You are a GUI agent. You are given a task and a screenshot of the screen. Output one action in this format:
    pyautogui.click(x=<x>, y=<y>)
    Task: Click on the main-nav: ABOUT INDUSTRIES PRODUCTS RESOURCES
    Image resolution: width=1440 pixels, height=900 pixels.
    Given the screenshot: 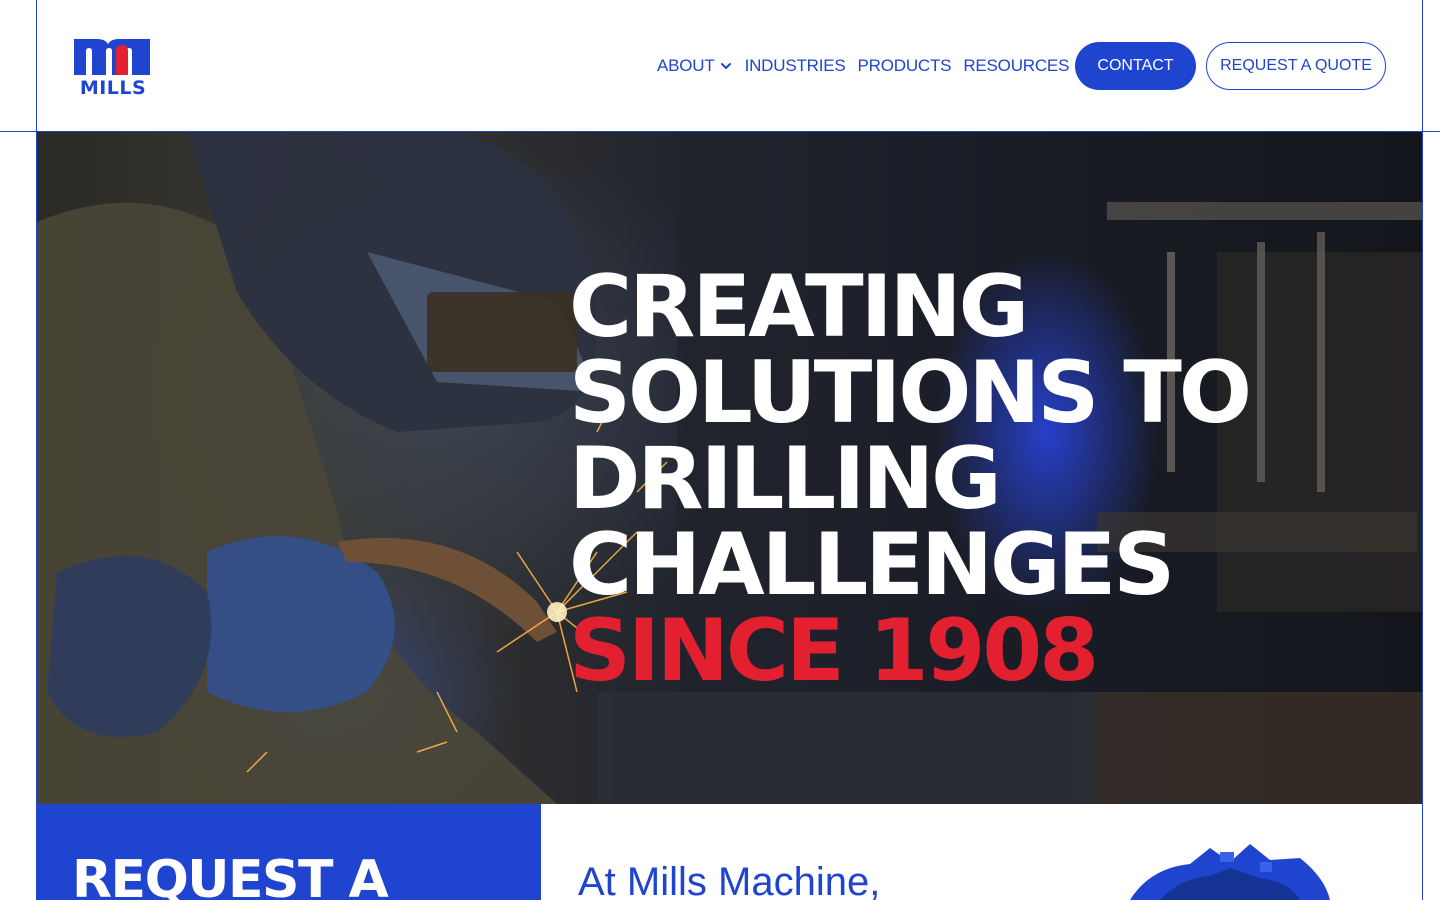 What is the action you would take?
    pyautogui.click(x=863, y=66)
    